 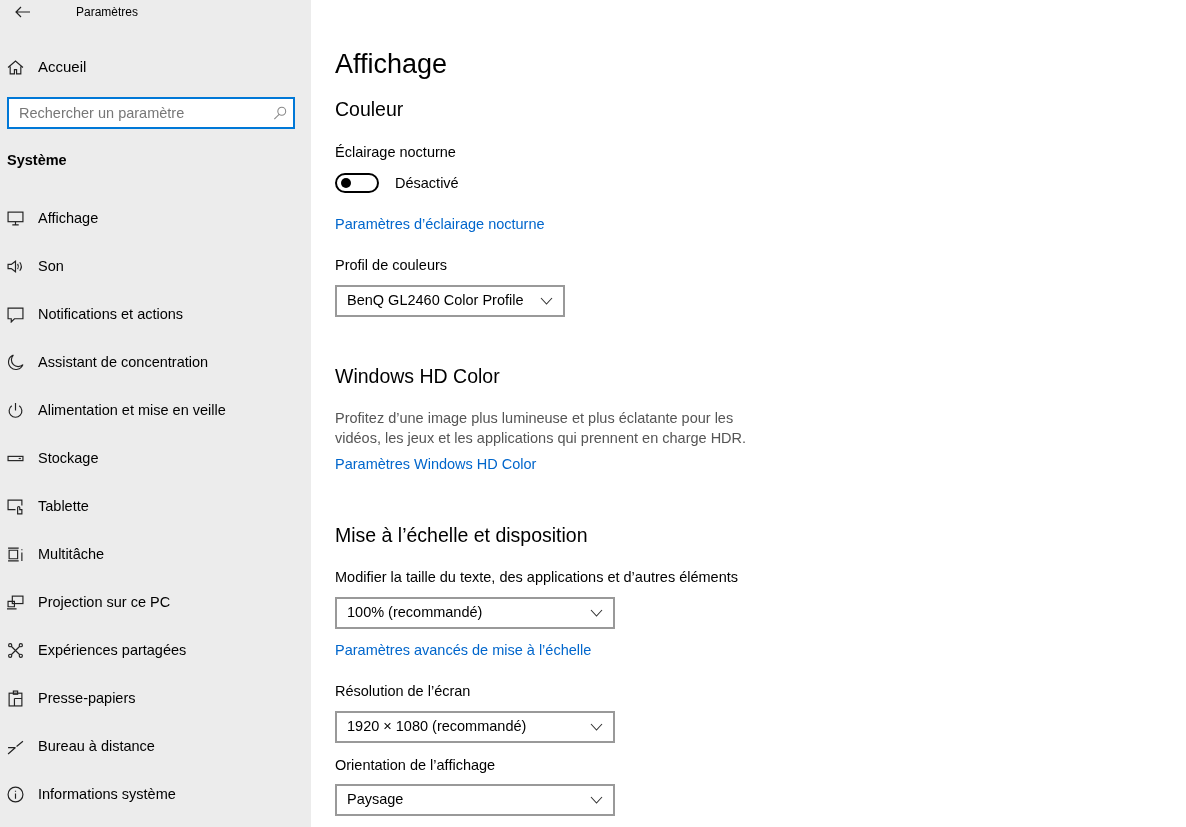 What do you see at coordinates (155, 746) in the screenshot?
I see `sidebar-item: Bureau à distance` at bounding box center [155, 746].